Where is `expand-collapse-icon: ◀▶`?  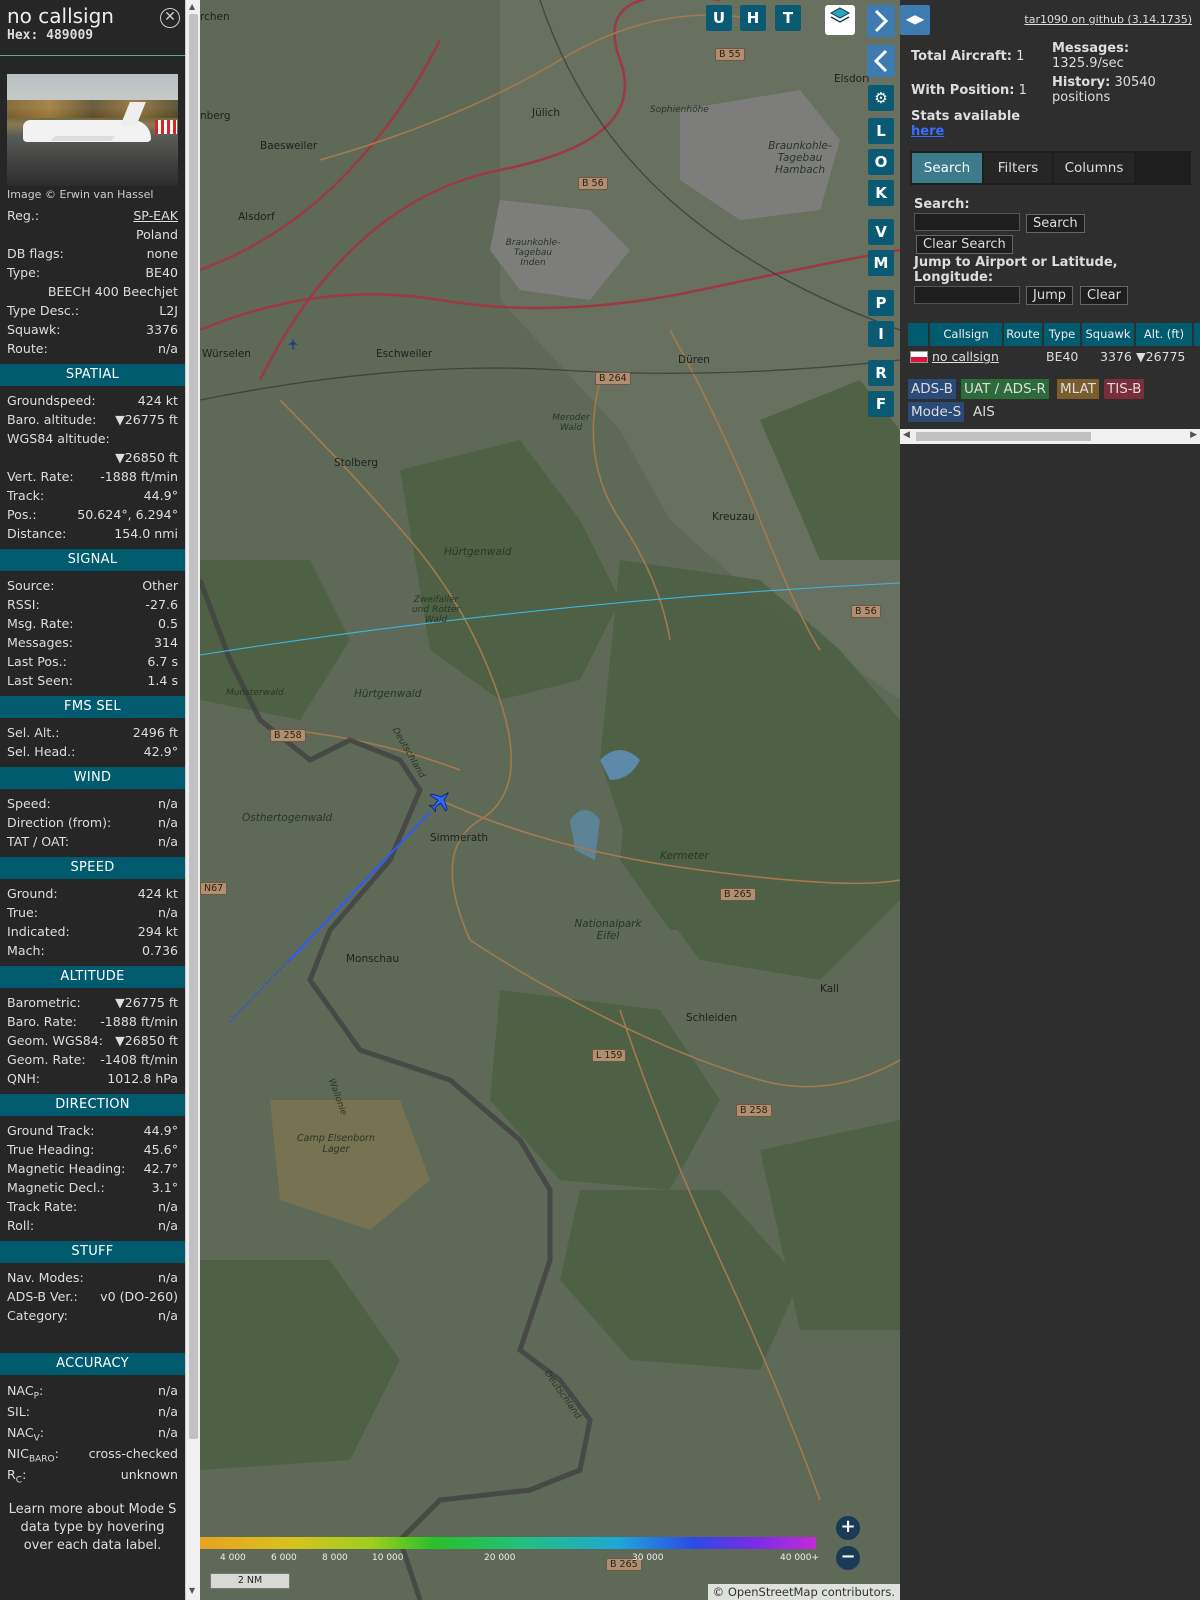 expand-collapse-icon: ◀▶ is located at coordinates (915, 20).